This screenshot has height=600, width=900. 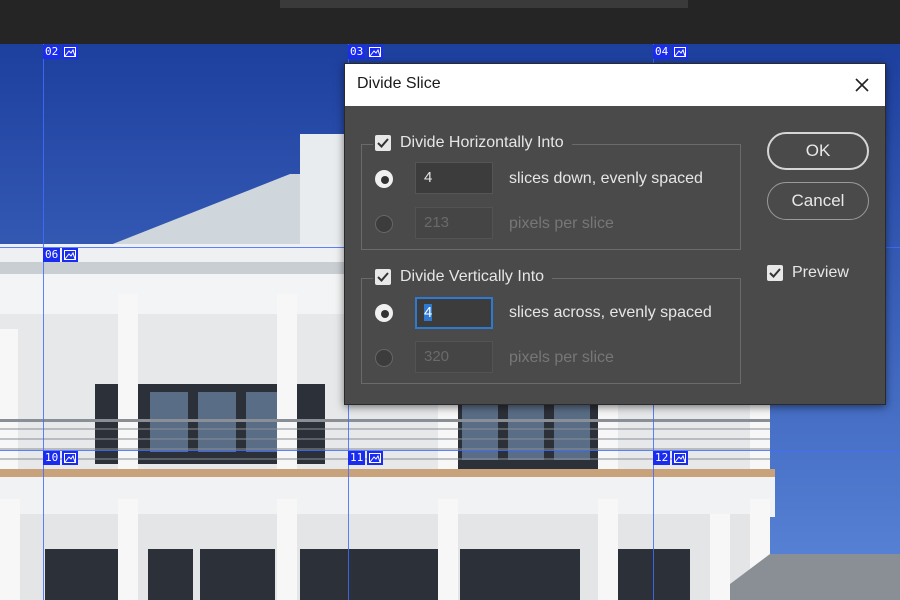 I want to click on slices-across-radio, so click(x=384, y=313).